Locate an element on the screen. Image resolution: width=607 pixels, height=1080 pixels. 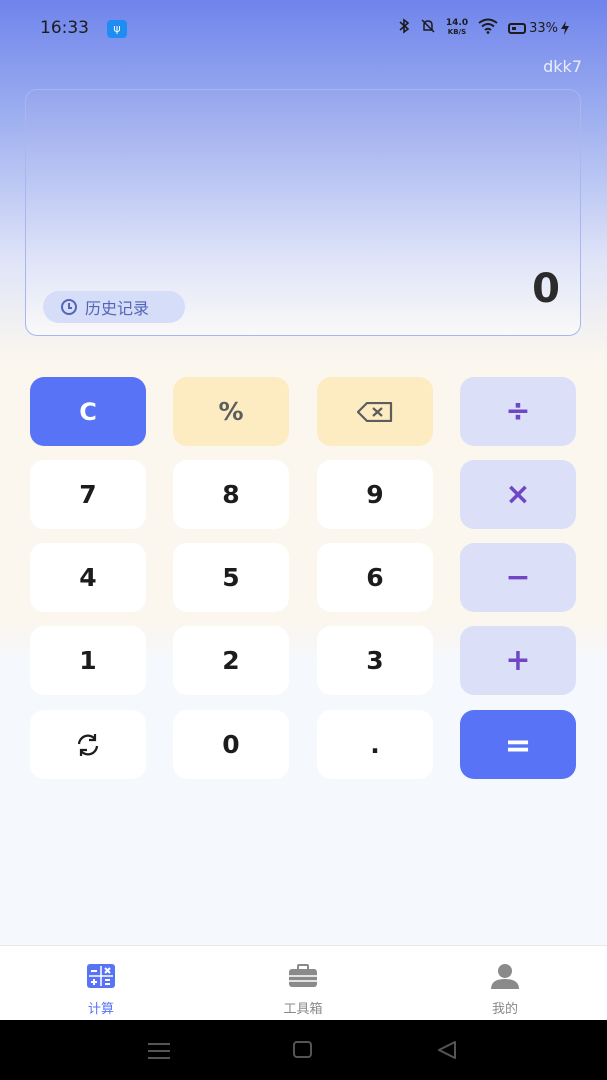
digit-2-button: 2 is located at coordinates (231, 660).